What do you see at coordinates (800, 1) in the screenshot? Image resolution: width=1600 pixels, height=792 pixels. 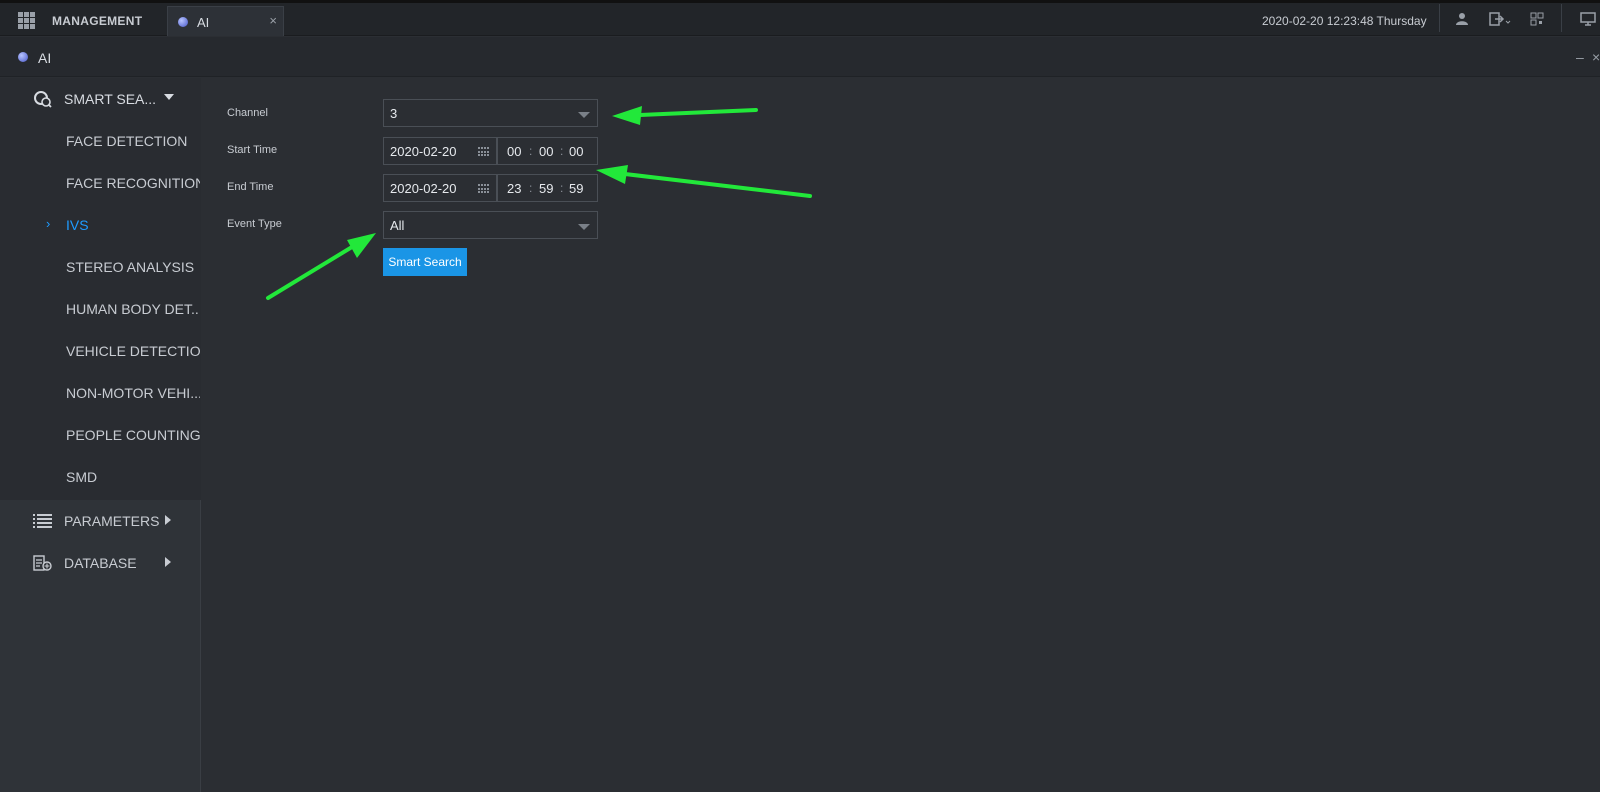 I see `top-strip` at bounding box center [800, 1].